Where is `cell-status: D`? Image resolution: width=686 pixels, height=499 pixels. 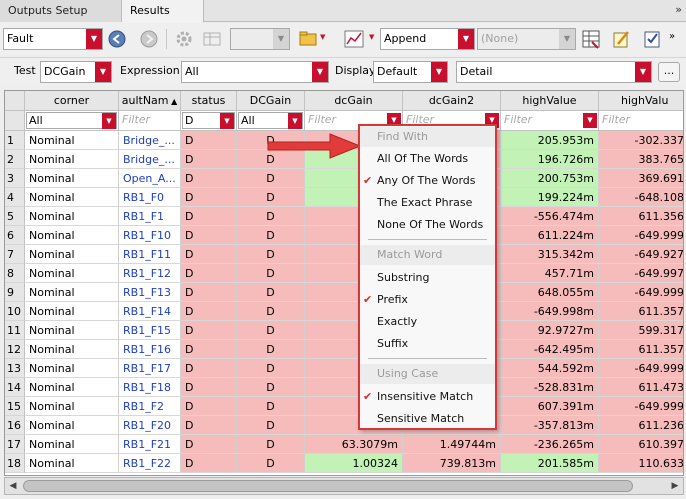
cell-status: D is located at coordinates (209, 349).